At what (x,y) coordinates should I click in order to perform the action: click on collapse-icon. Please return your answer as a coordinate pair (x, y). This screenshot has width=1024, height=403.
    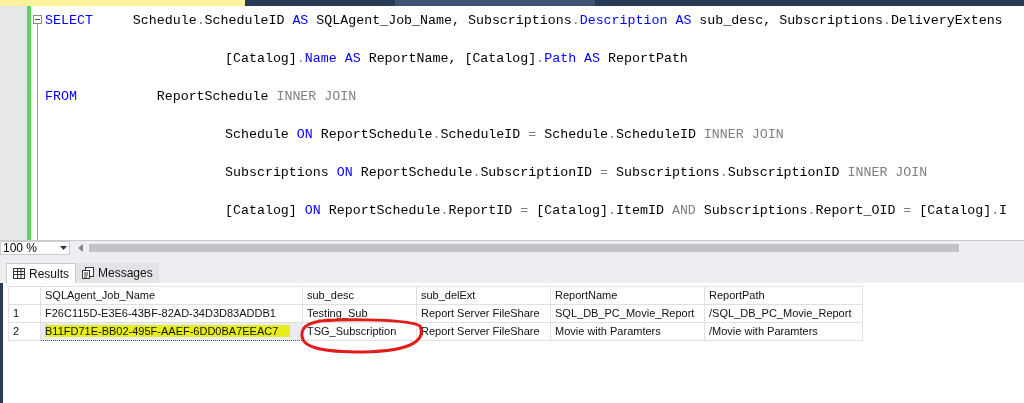
    Looking at the image, I should click on (37, 19).